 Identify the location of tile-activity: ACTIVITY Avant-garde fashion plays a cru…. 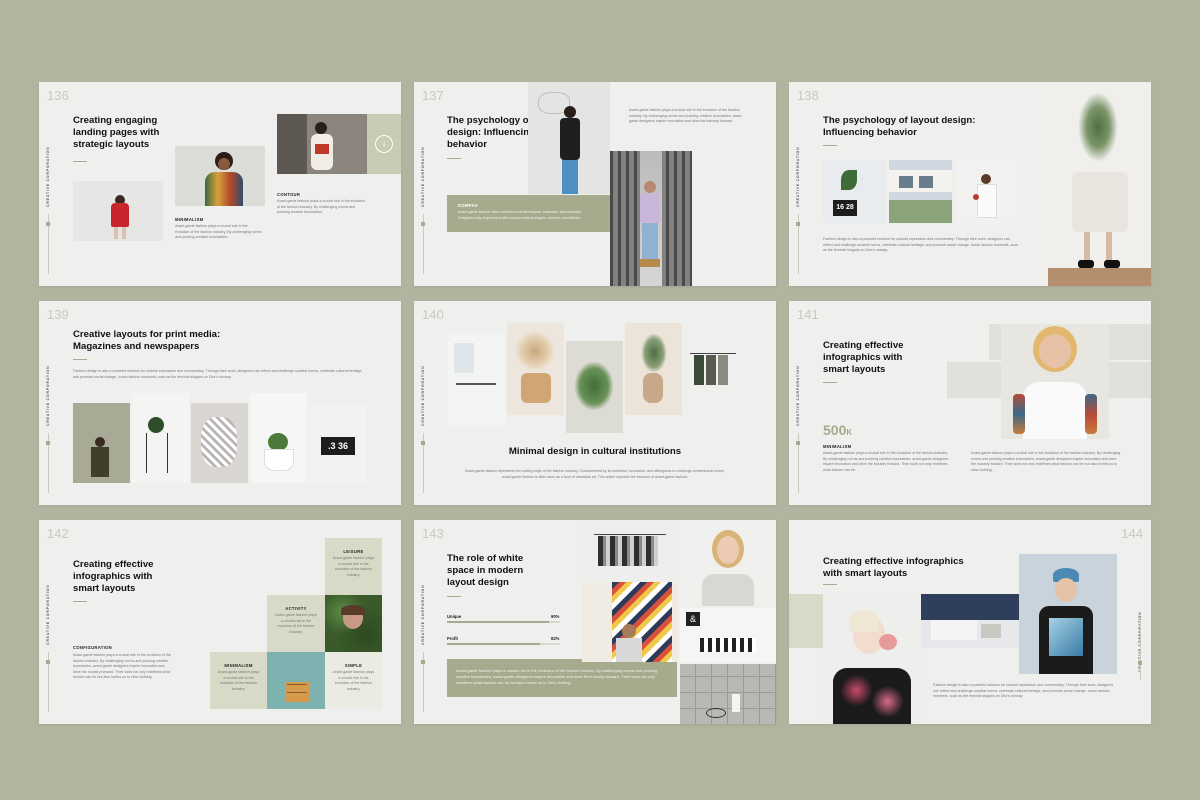
(296, 623).